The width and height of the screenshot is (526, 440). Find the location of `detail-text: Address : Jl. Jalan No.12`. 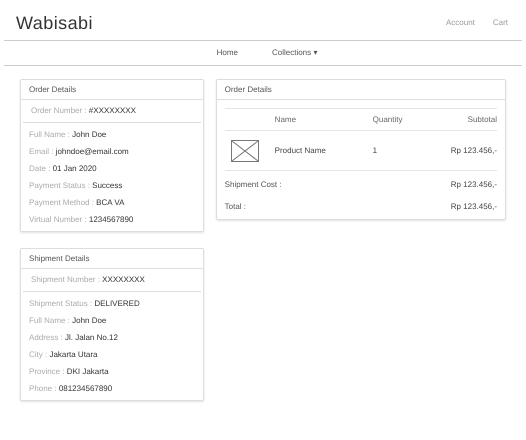

detail-text: Address : Jl. Jalan No.12 is located at coordinates (74, 338).